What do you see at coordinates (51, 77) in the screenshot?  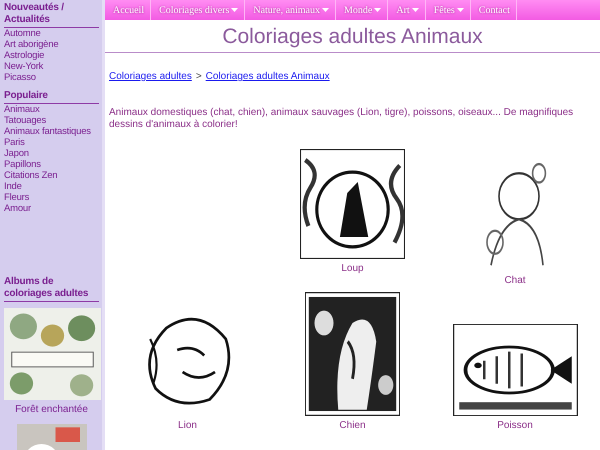 I see `sidebar-link: Picasso` at bounding box center [51, 77].